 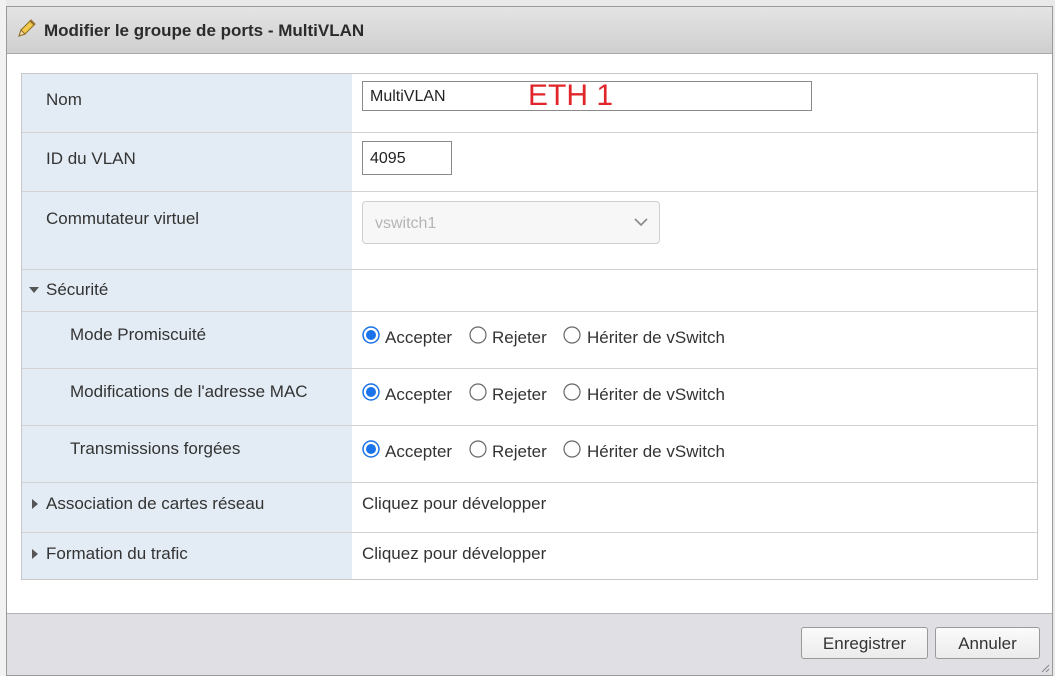 What do you see at coordinates (694, 162) in the screenshot?
I see `vlan-value-cell: 4095` at bounding box center [694, 162].